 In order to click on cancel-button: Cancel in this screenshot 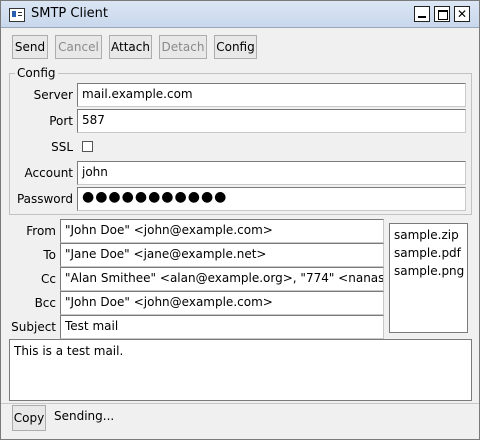, I will do `click(78, 47)`.